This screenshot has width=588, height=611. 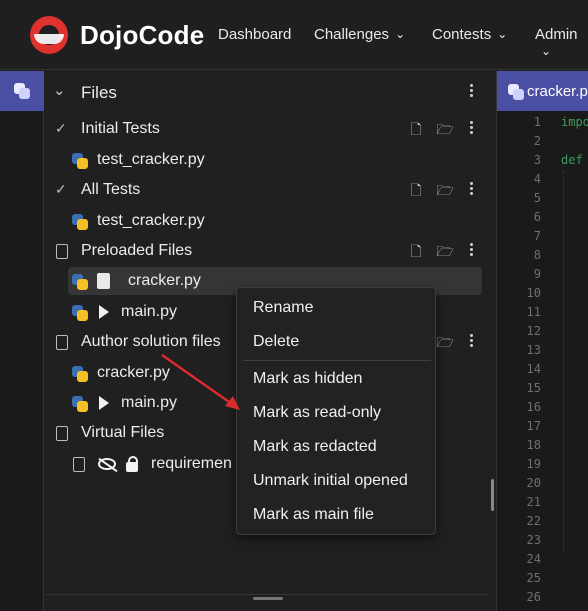 What do you see at coordinates (267, 251) in the screenshot?
I see `section-preloaded-files: Preloaded Files 🗋 🗁` at bounding box center [267, 251].